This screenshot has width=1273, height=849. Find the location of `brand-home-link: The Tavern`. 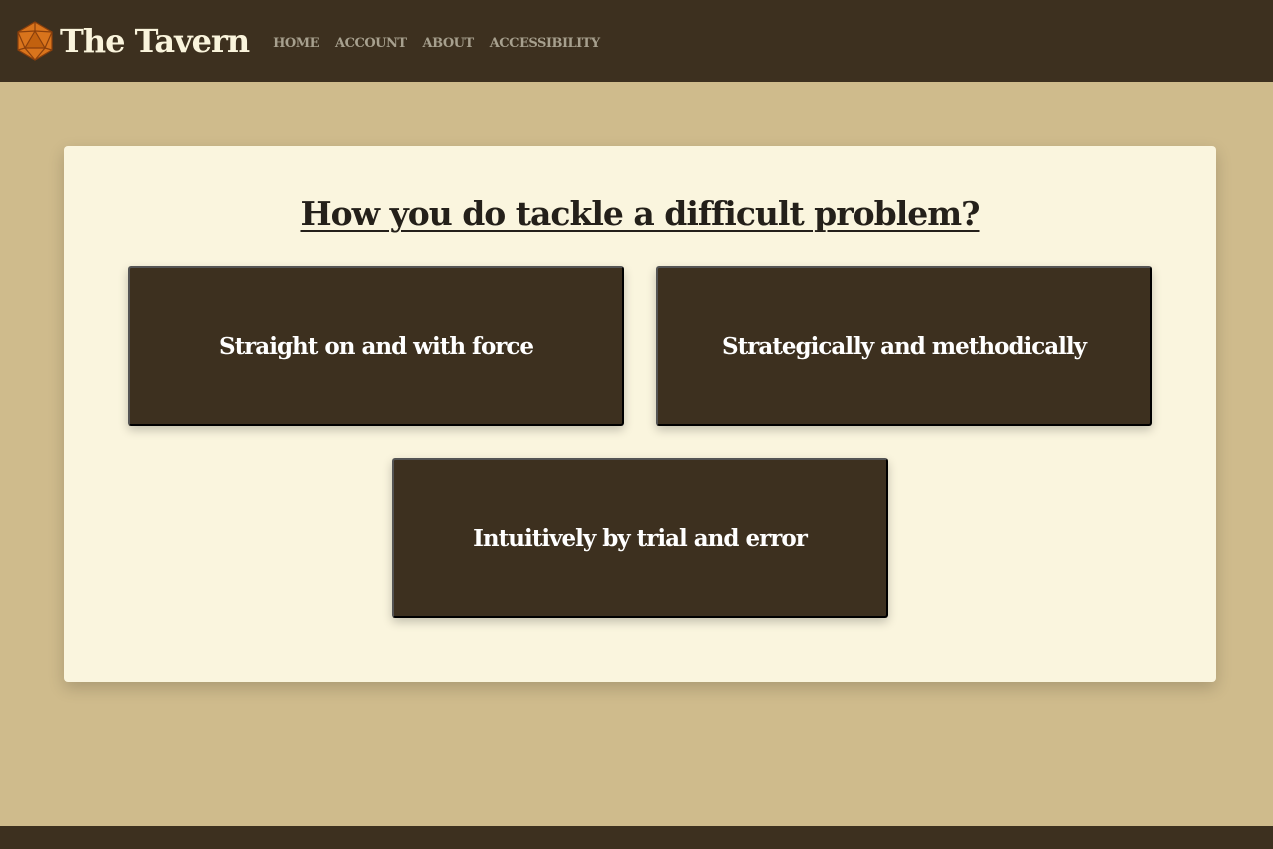

brand-home-link: The Tavern is located at coordinates (132, 41).